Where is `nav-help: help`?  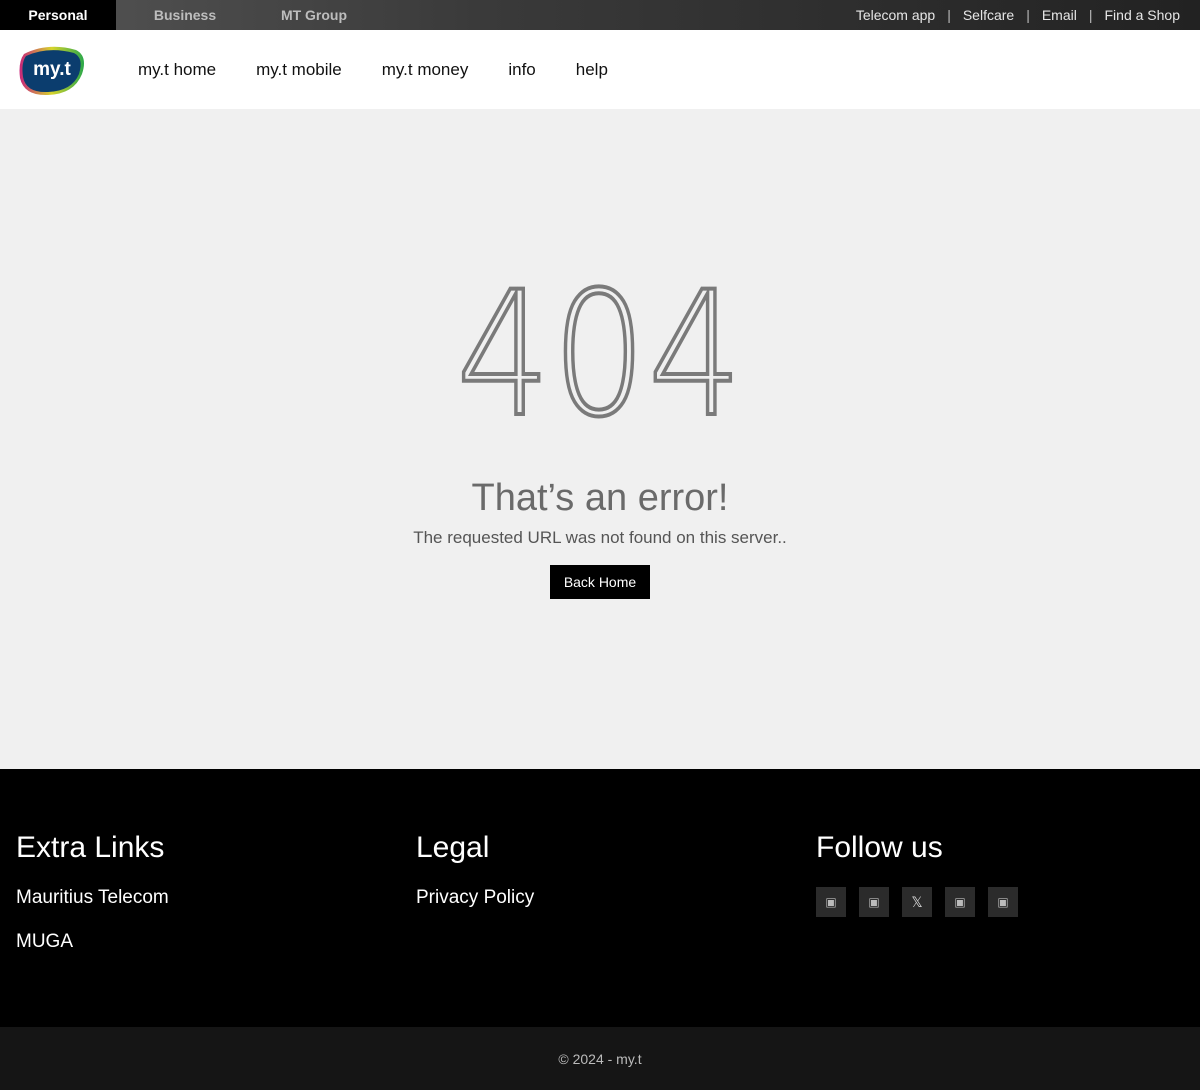 nav-help: help is located at coordinates (592, 70).